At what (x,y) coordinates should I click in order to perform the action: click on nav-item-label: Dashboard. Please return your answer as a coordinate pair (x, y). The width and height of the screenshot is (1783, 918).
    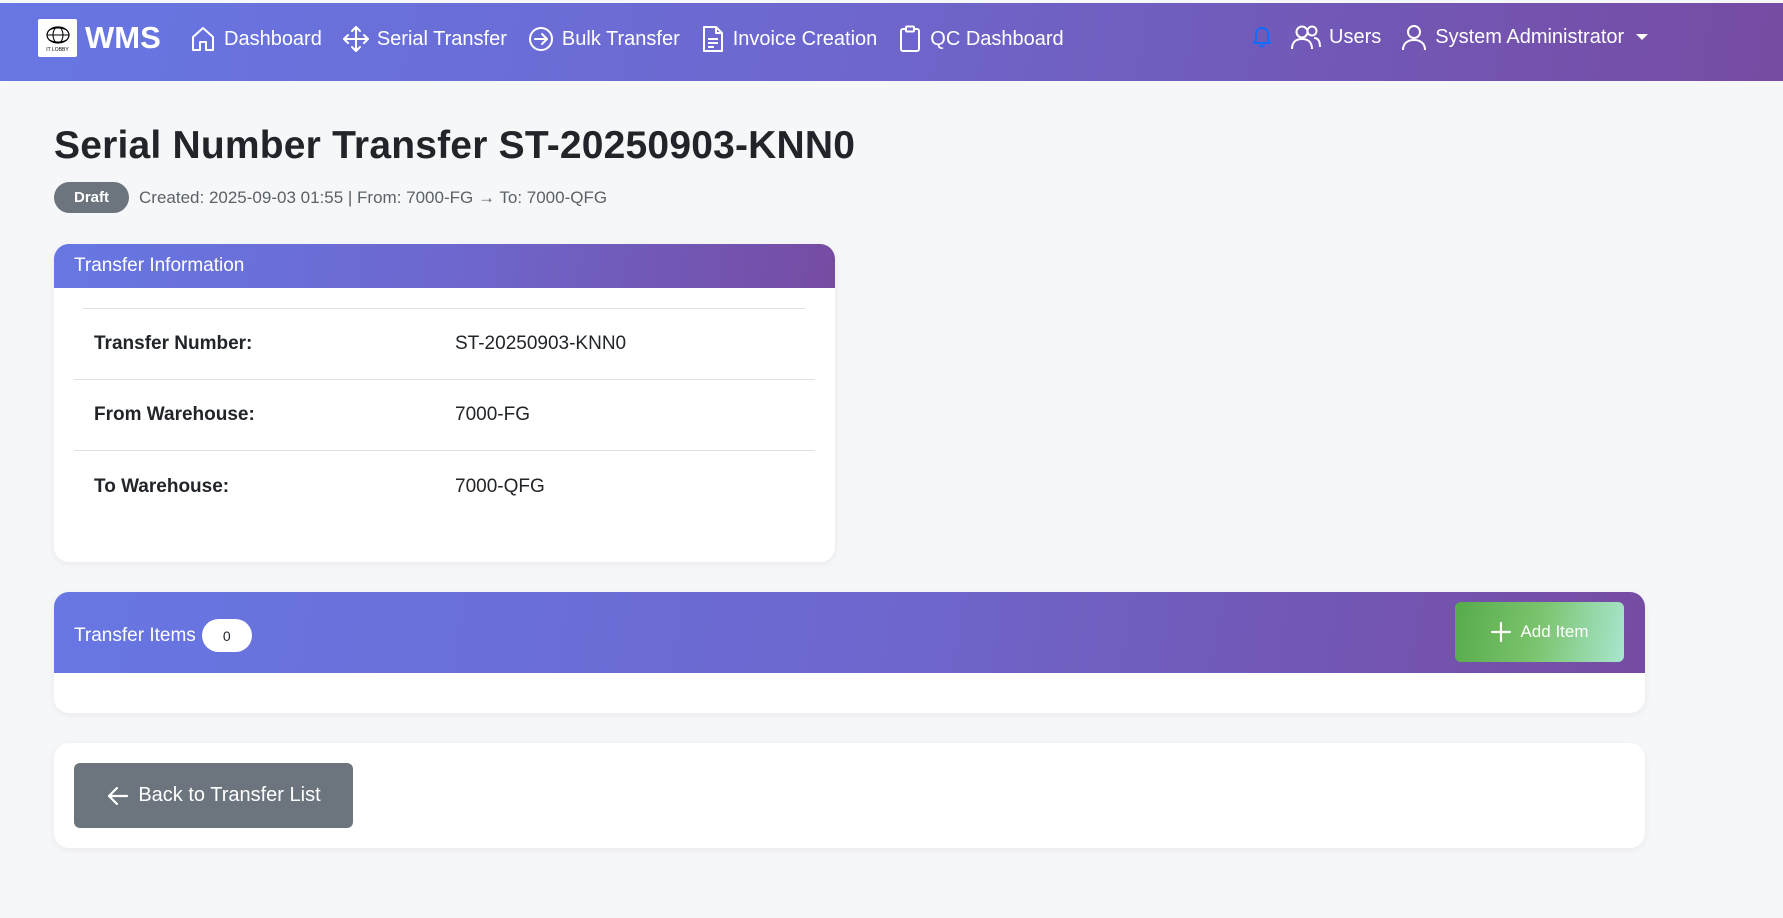
    Looking at the image, I should click on (273, 38).